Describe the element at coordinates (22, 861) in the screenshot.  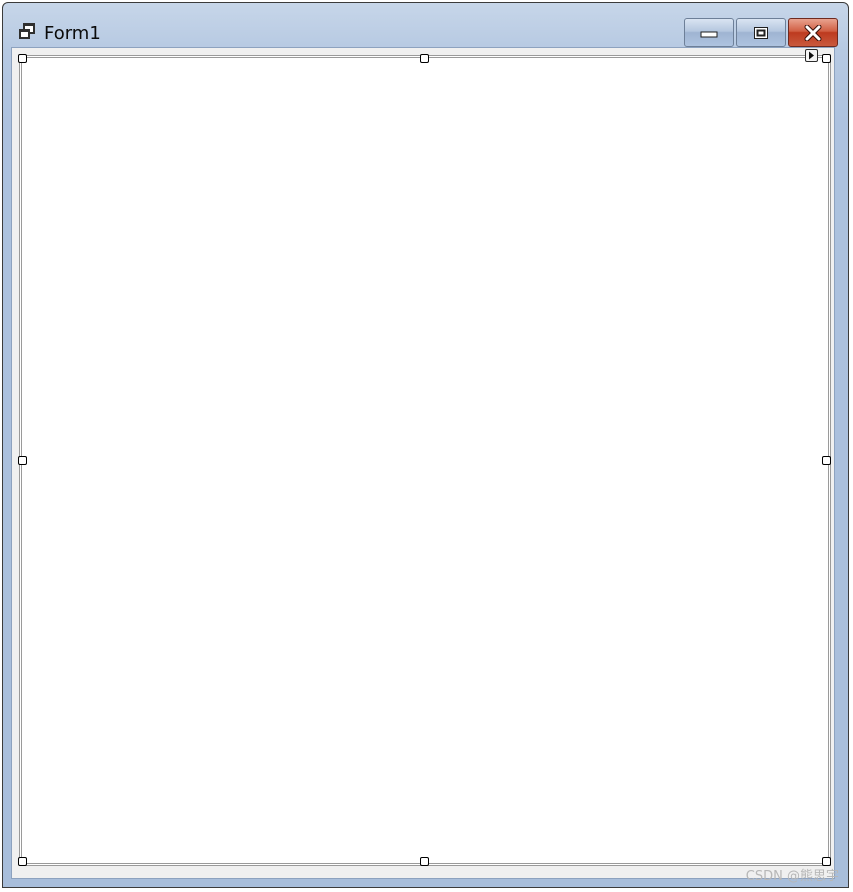
I see `resize-handle-bottom-left` at that location.